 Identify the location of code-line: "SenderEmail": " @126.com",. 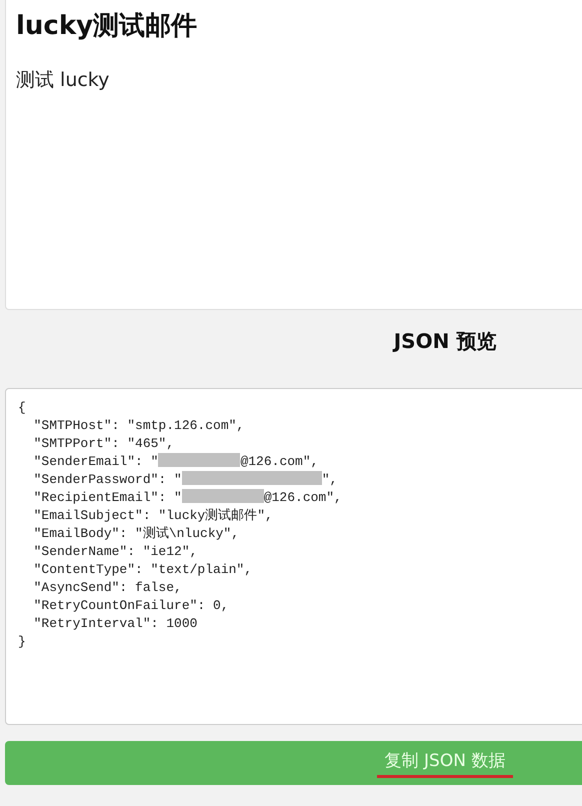
(176, 462).